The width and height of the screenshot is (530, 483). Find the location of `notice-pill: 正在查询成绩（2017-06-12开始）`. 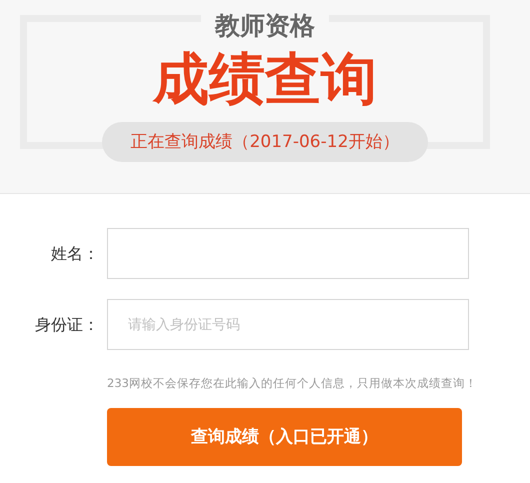

notice-pill: 正在查询成绩（2017-06-12开始） is located at coordinates (265, 142).